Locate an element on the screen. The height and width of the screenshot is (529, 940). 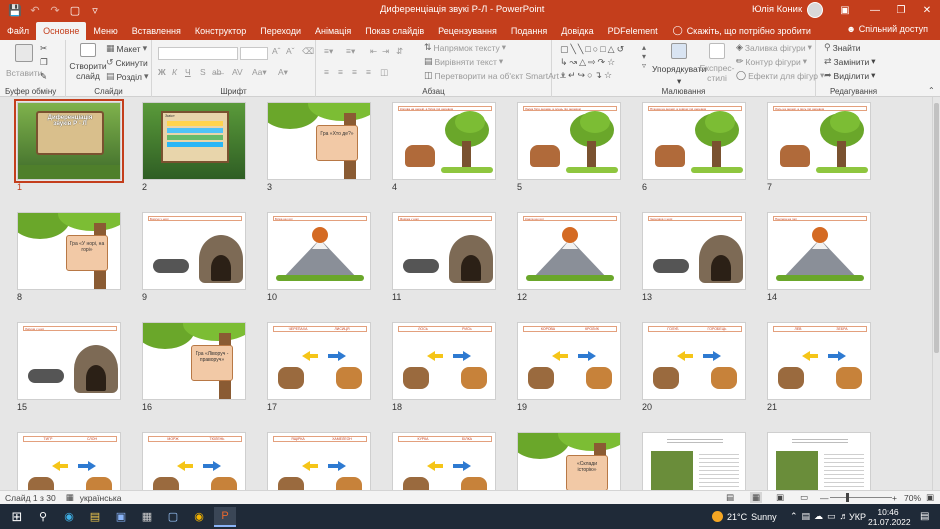
slide-thumbnail: Корова на дереві, а білка під деревом is located at coordinates (444, 141).